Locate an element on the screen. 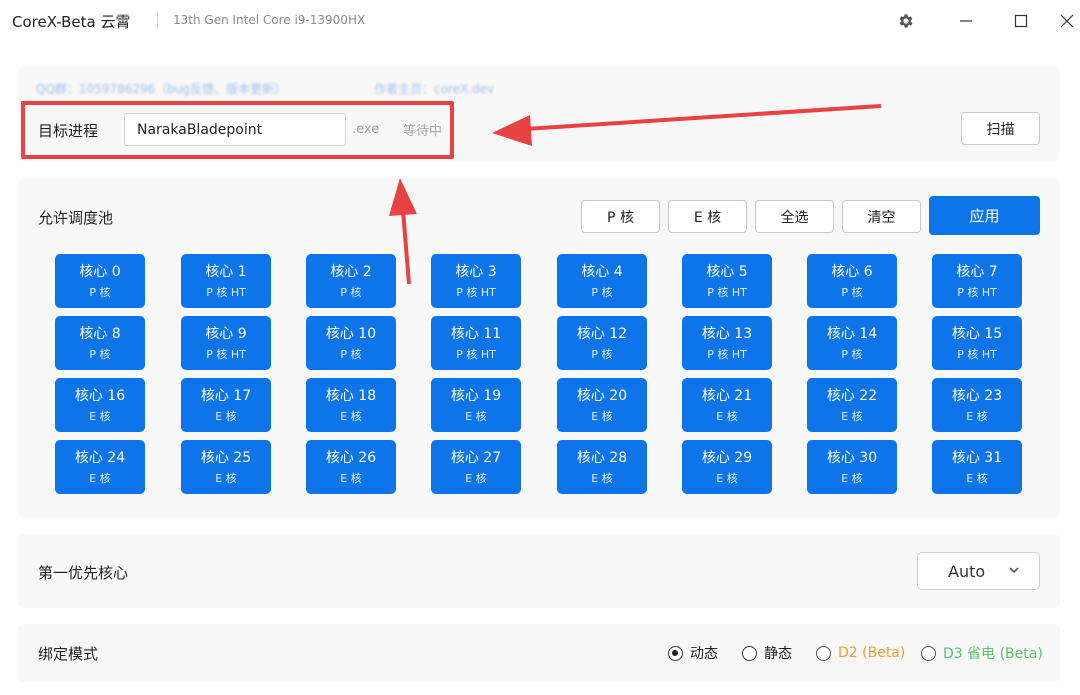  core-toggle: 核心 3 P 核 HT is located at coordinates (476, 281).